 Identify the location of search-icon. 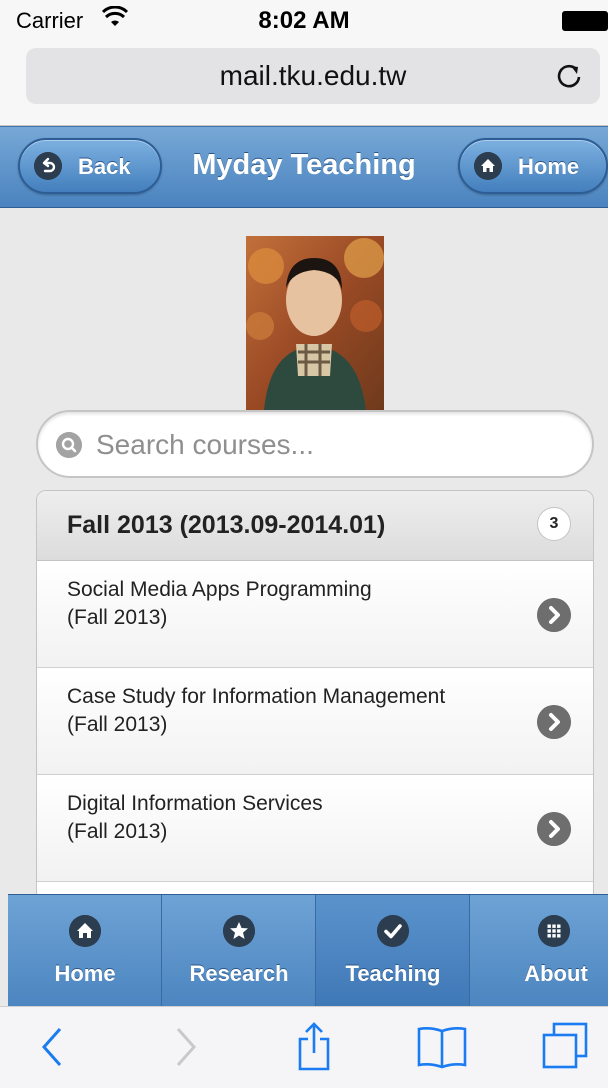
(69, 445).